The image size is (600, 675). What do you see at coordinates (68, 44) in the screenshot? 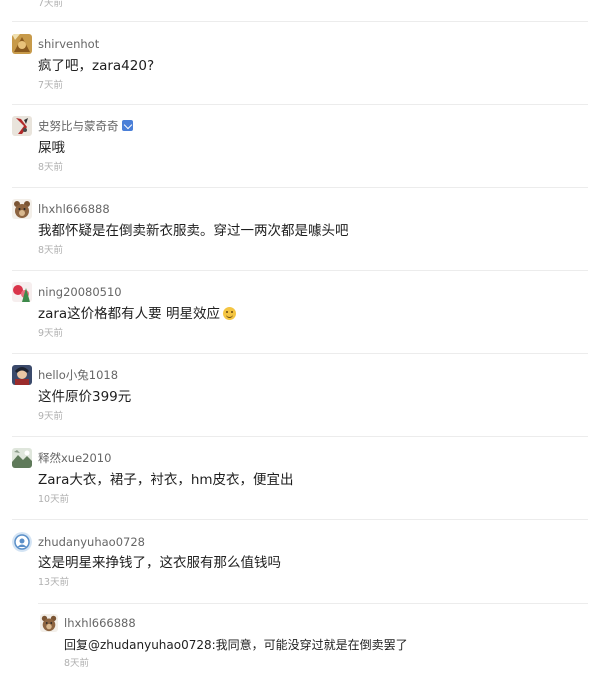
I see `username-link: shirvenhot` at bounding box center [68, 44].